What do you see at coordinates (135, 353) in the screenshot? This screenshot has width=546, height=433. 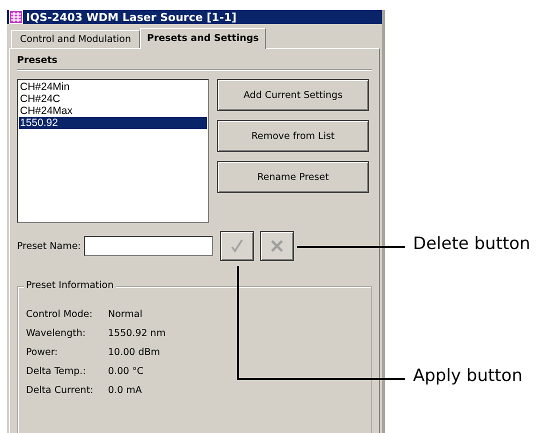 I see `info-value: 10.00 dBm` at bounding box center [135, 353].